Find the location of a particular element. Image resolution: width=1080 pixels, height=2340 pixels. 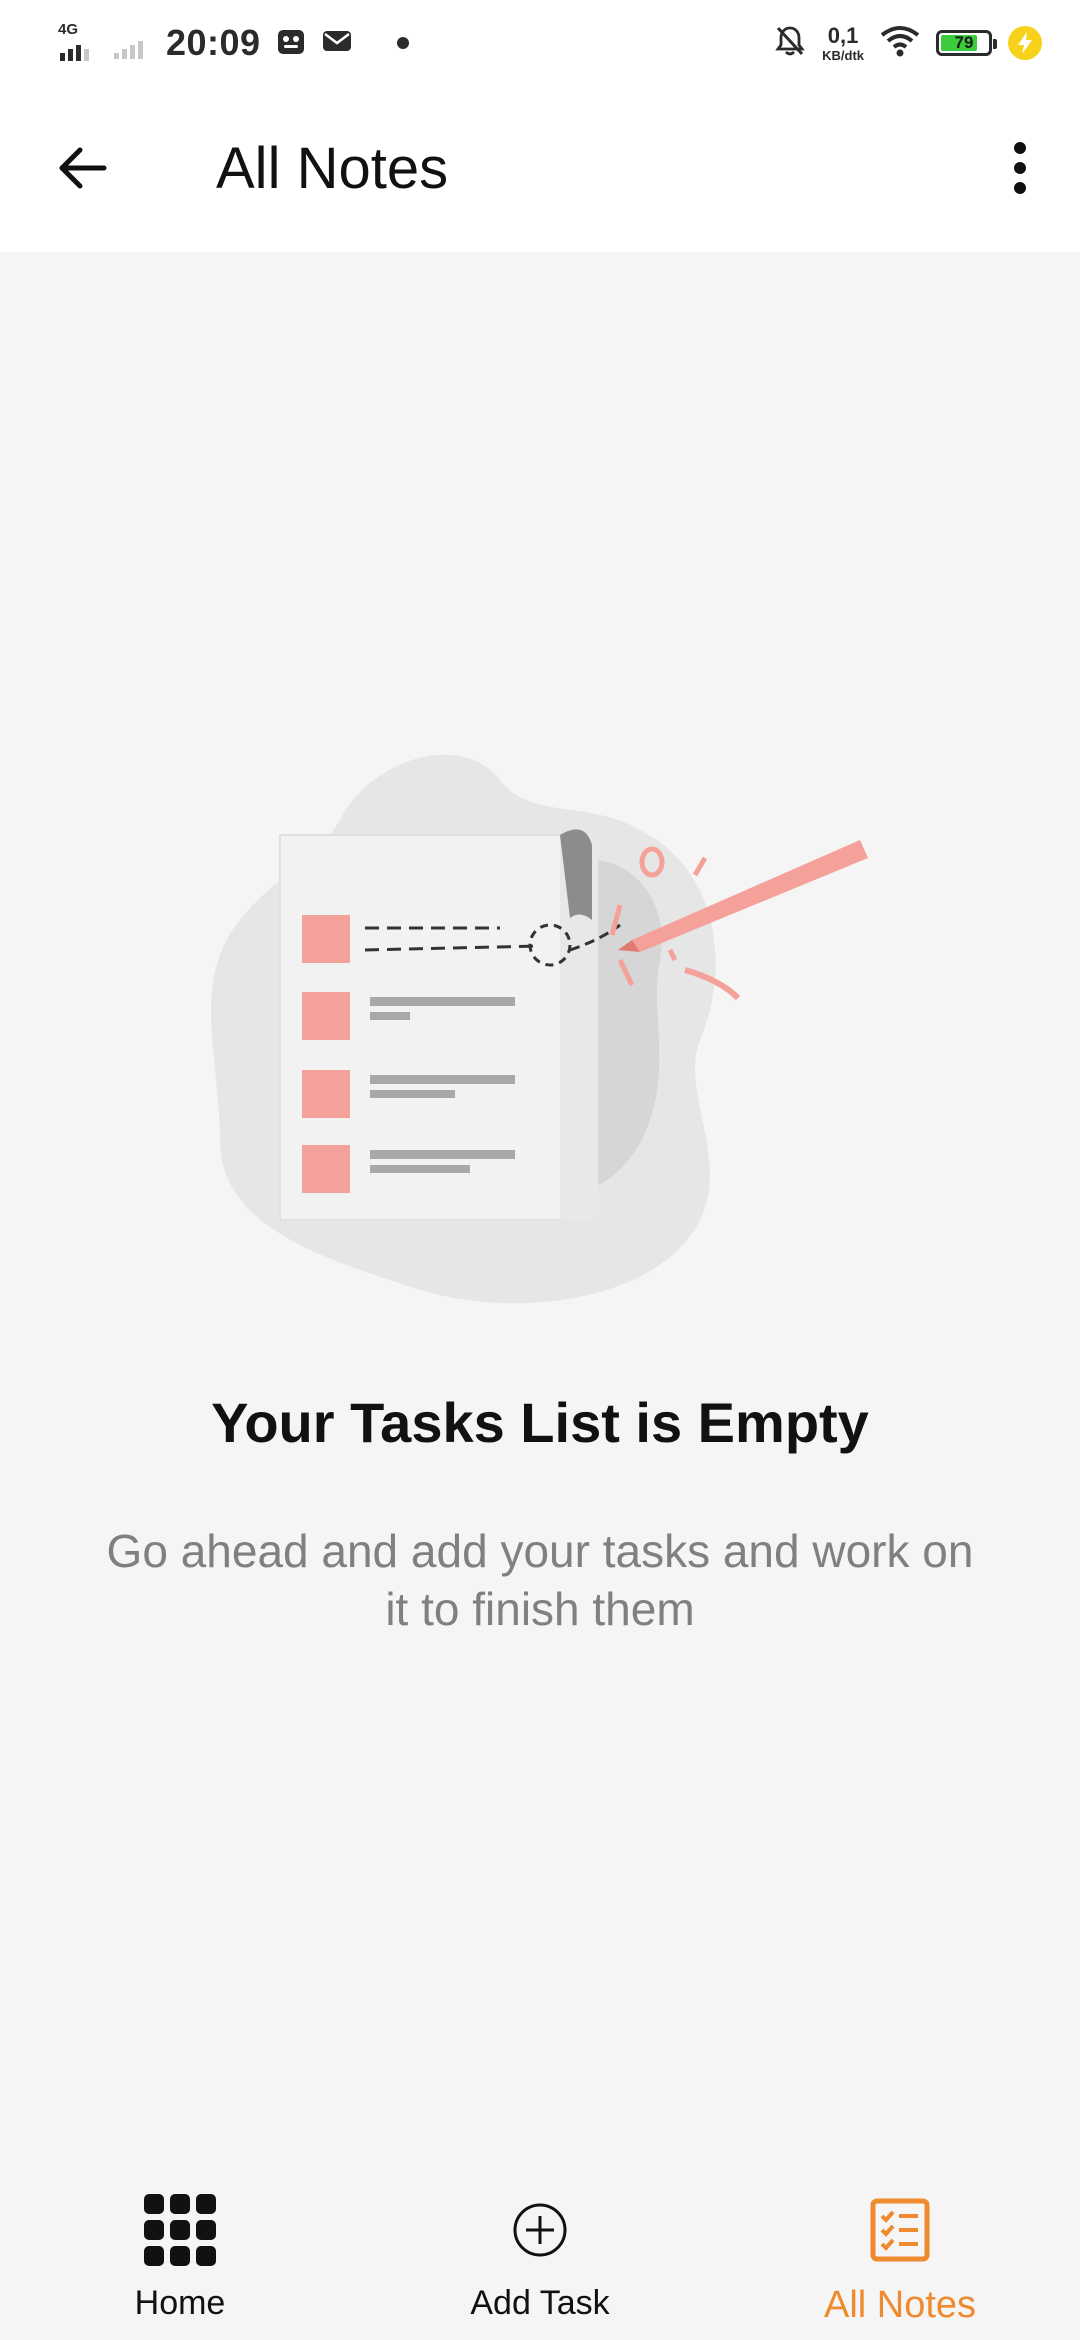

mail-icon is located at coordinates (337, 43).